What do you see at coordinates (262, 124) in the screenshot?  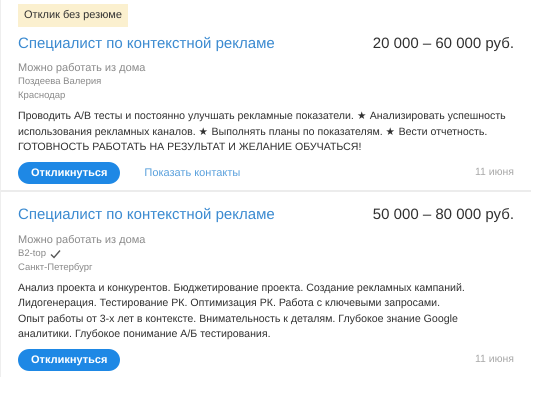 I see `vacancy-description: Проводить A/B тесты и постоянно улучшать рекламные показатели. ★ Анализировать успешность использования рекламных каналов. ★ Выполнять планы по показателям. ★ Вести отчетность.` at bounding box center [262, 124].